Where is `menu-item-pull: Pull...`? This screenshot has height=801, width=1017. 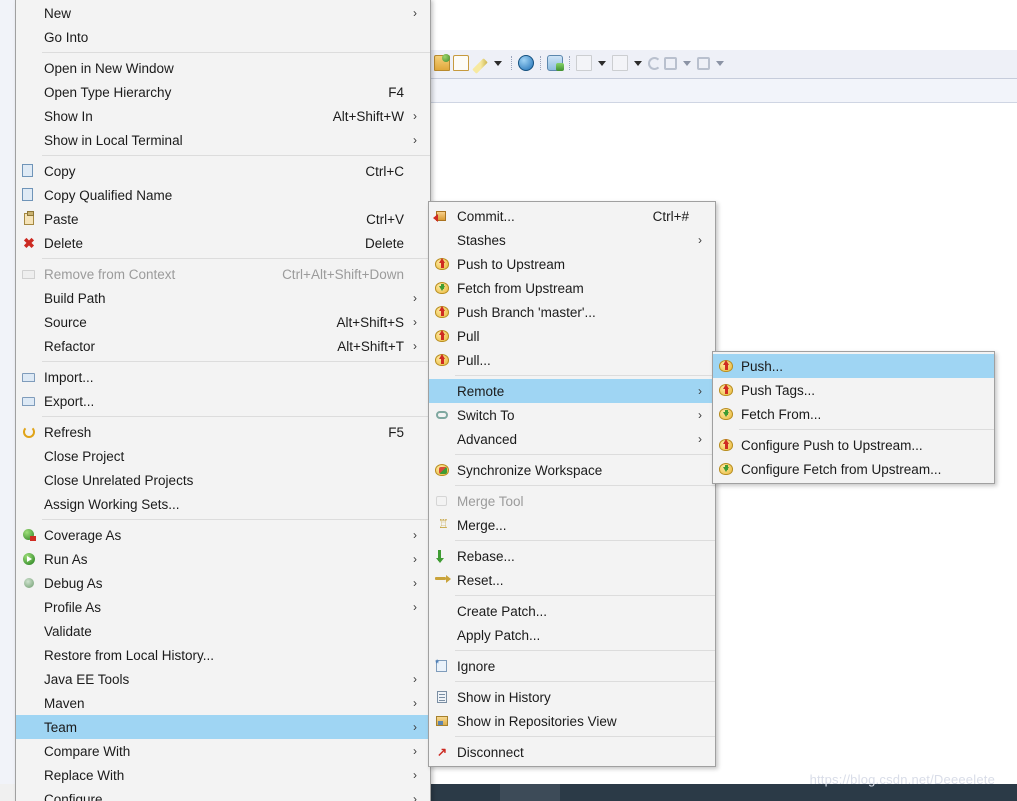 menu-item-pull: Pull... is located at coordinates (572, 360).